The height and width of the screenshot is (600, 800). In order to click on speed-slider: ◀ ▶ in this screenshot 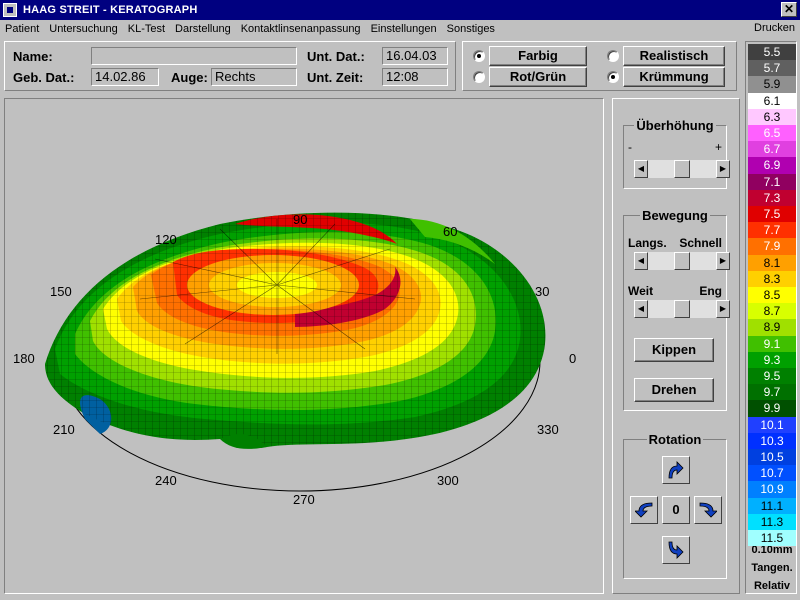, I will do `click(682, 261)`.